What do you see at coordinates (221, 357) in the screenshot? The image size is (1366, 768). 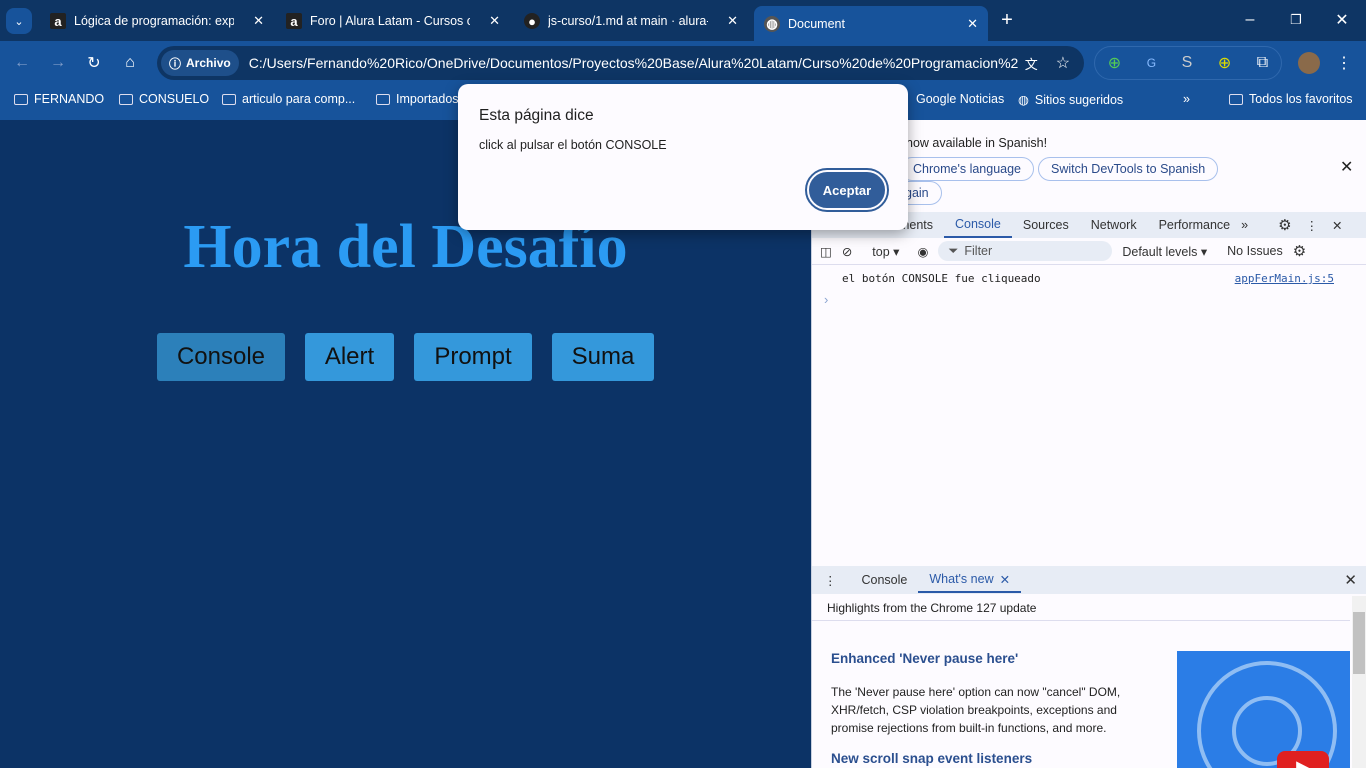 I see `console-button: Console` at bounding box center [221, 357].